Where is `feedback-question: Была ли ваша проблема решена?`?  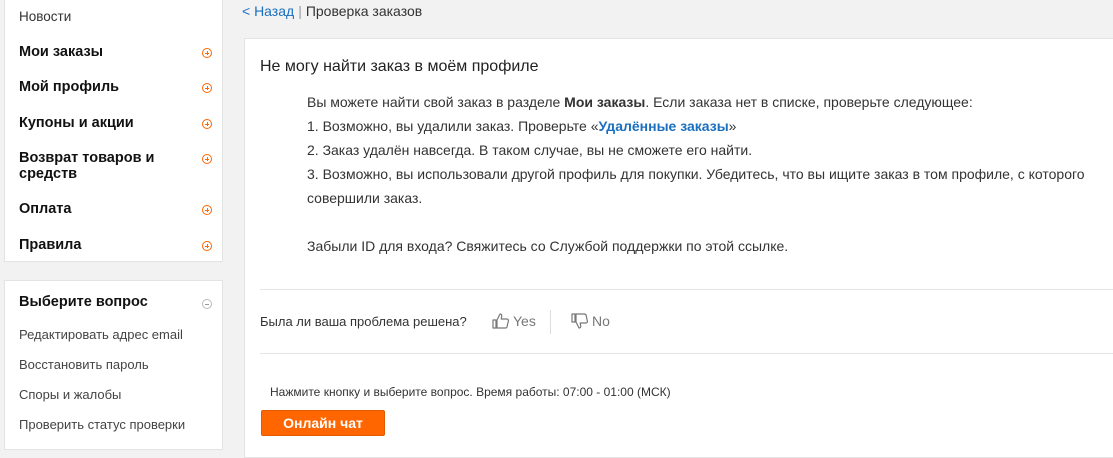
feedback-question: Была ли ваша проблема решена? is located at coordinates (363, 321).